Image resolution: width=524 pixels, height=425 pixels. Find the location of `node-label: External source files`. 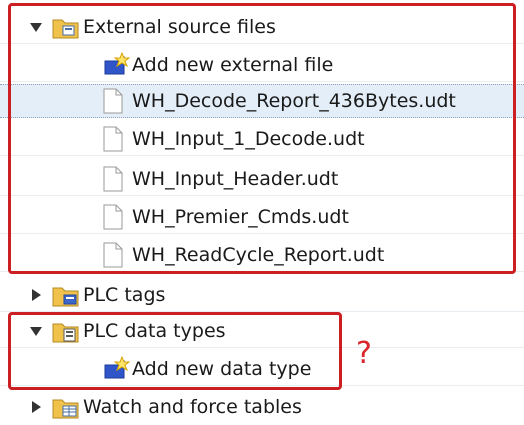

node-label: External source files is located at coordinates (179, 26).